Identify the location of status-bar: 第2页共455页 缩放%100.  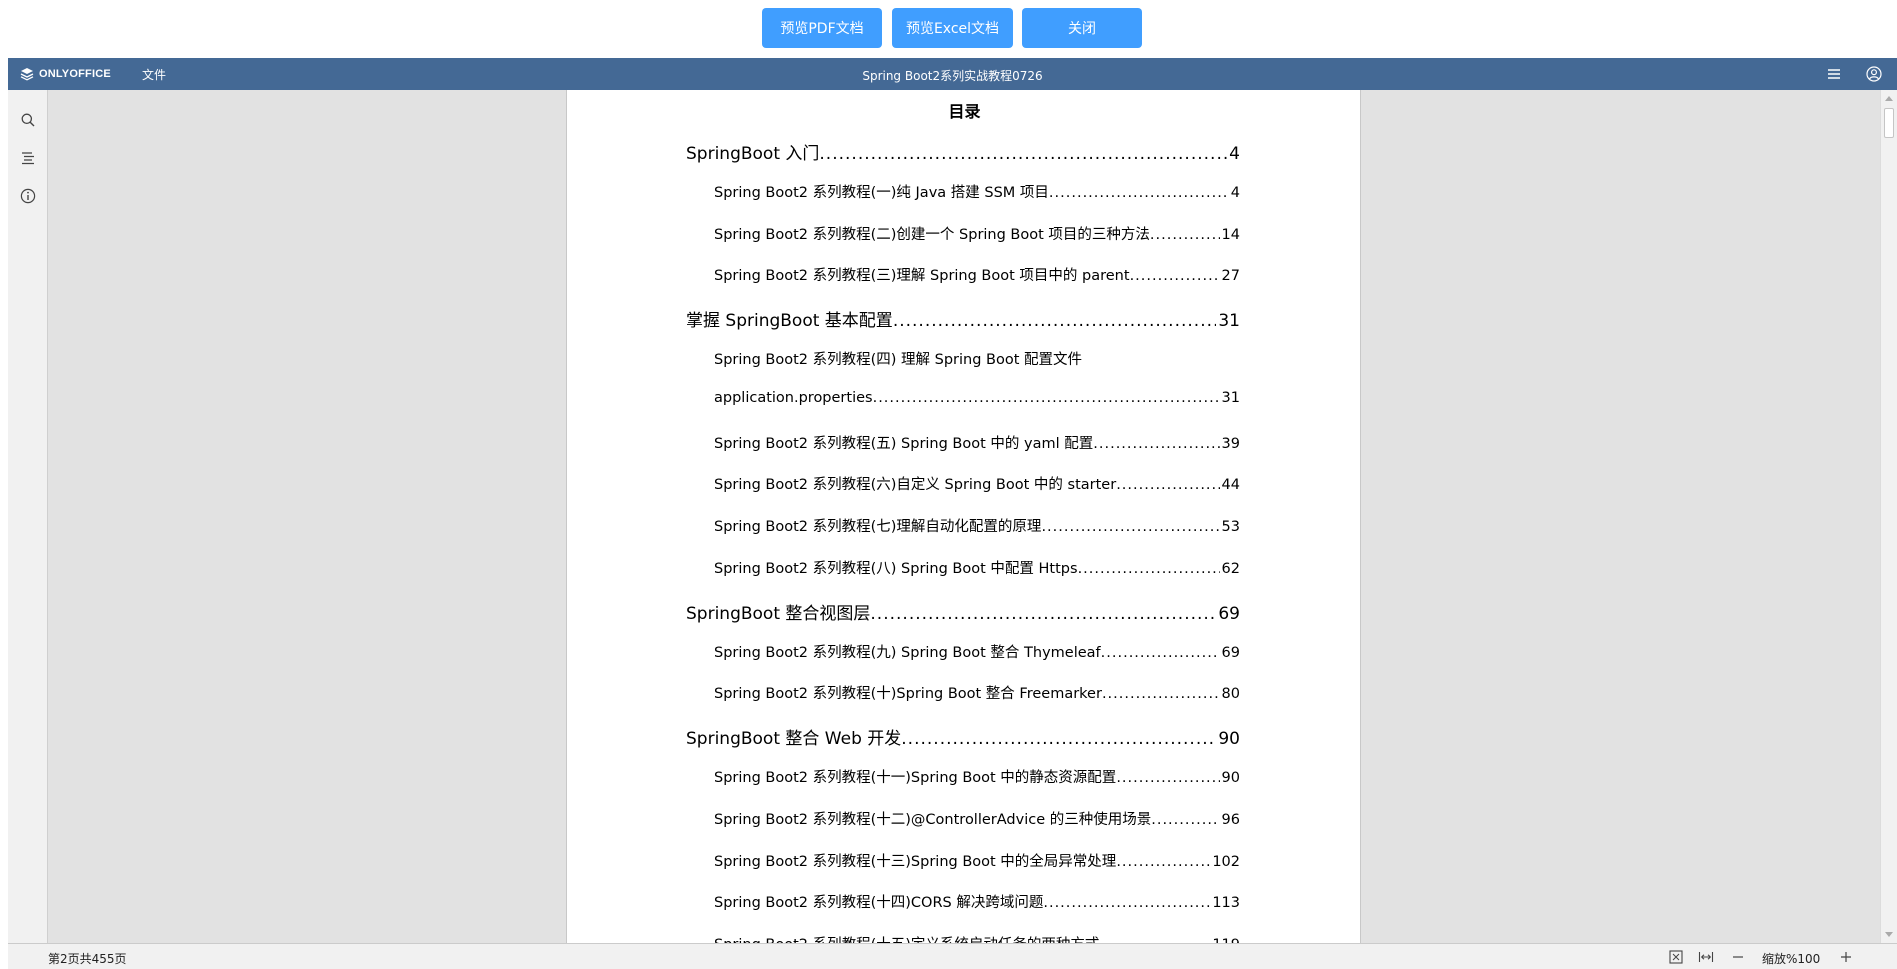
(952, 956).